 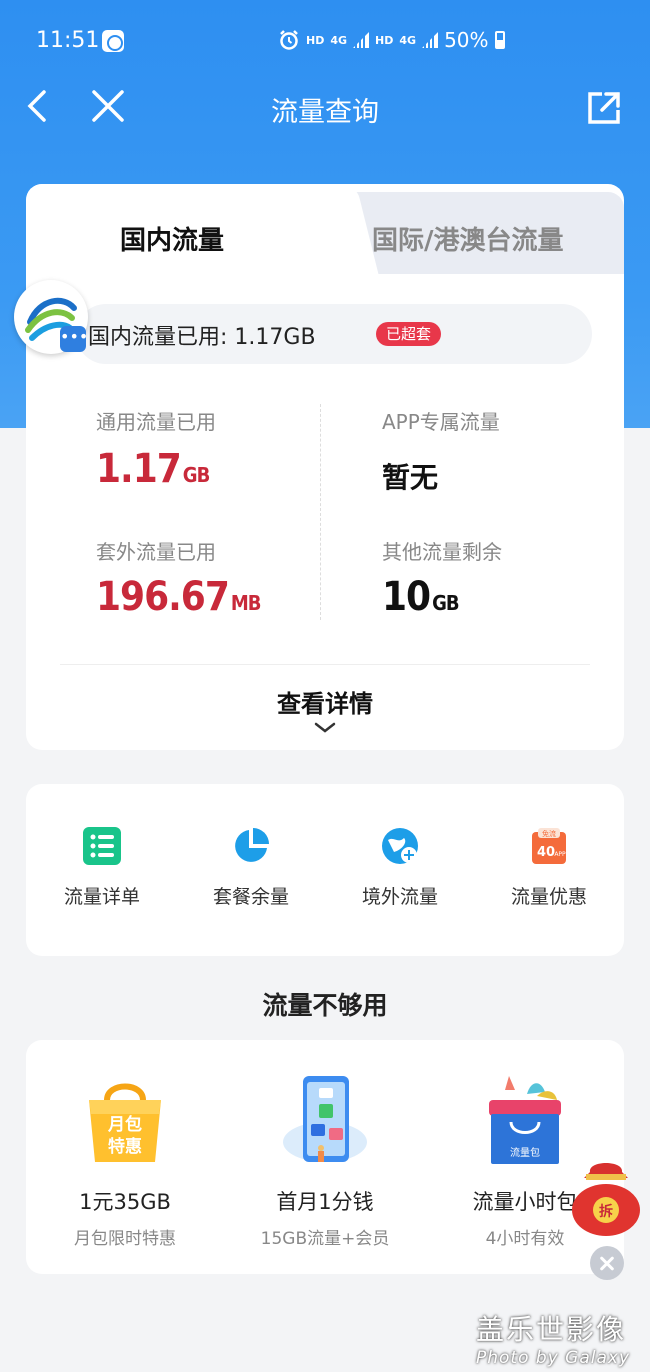 What do you see at coordinates (156, 552) in the screenshot?
I see `extra-used-label: 套外流量已用` at bounding box center [156, 552].